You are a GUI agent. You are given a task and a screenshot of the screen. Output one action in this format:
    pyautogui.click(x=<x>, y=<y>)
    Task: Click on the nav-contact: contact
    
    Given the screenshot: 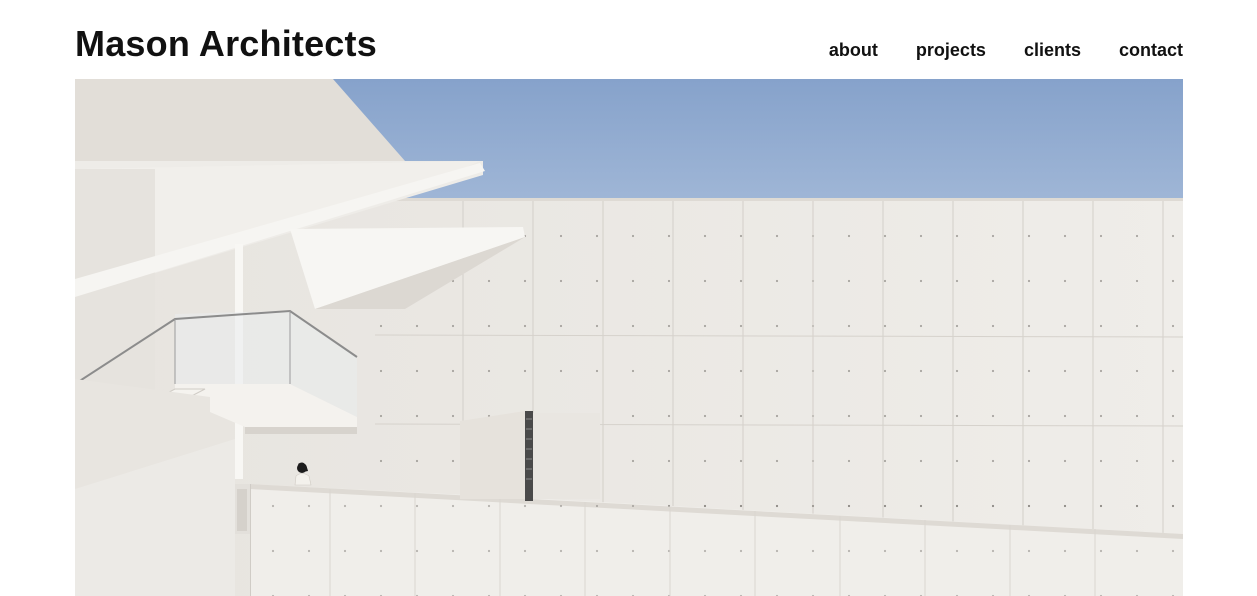 What is the action you would take?
    pyautogui.click(x=1151, y=50)
    